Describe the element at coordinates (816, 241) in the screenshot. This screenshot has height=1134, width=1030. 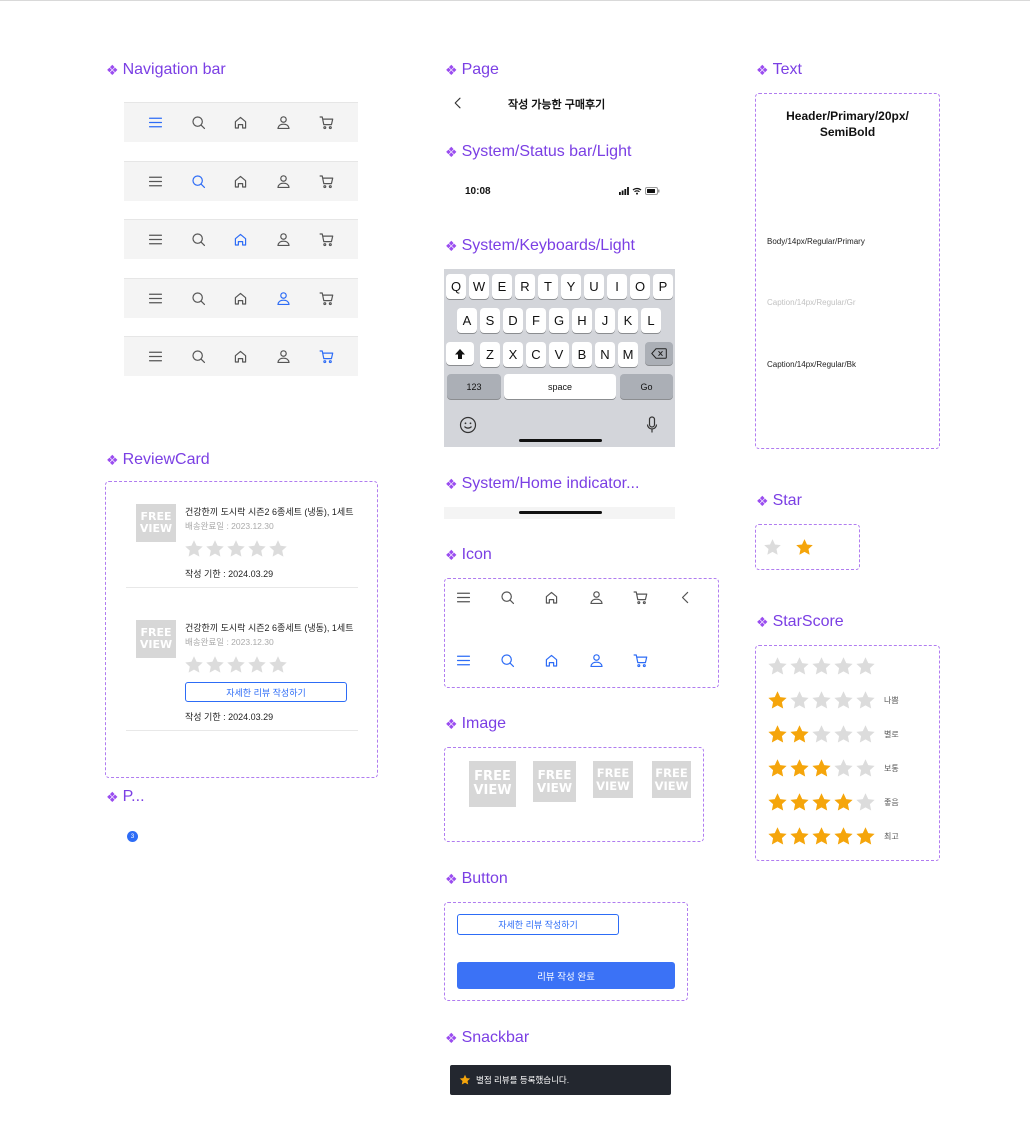
I see `text-body-sample: Body/14px/Regular/Primary` at that location.